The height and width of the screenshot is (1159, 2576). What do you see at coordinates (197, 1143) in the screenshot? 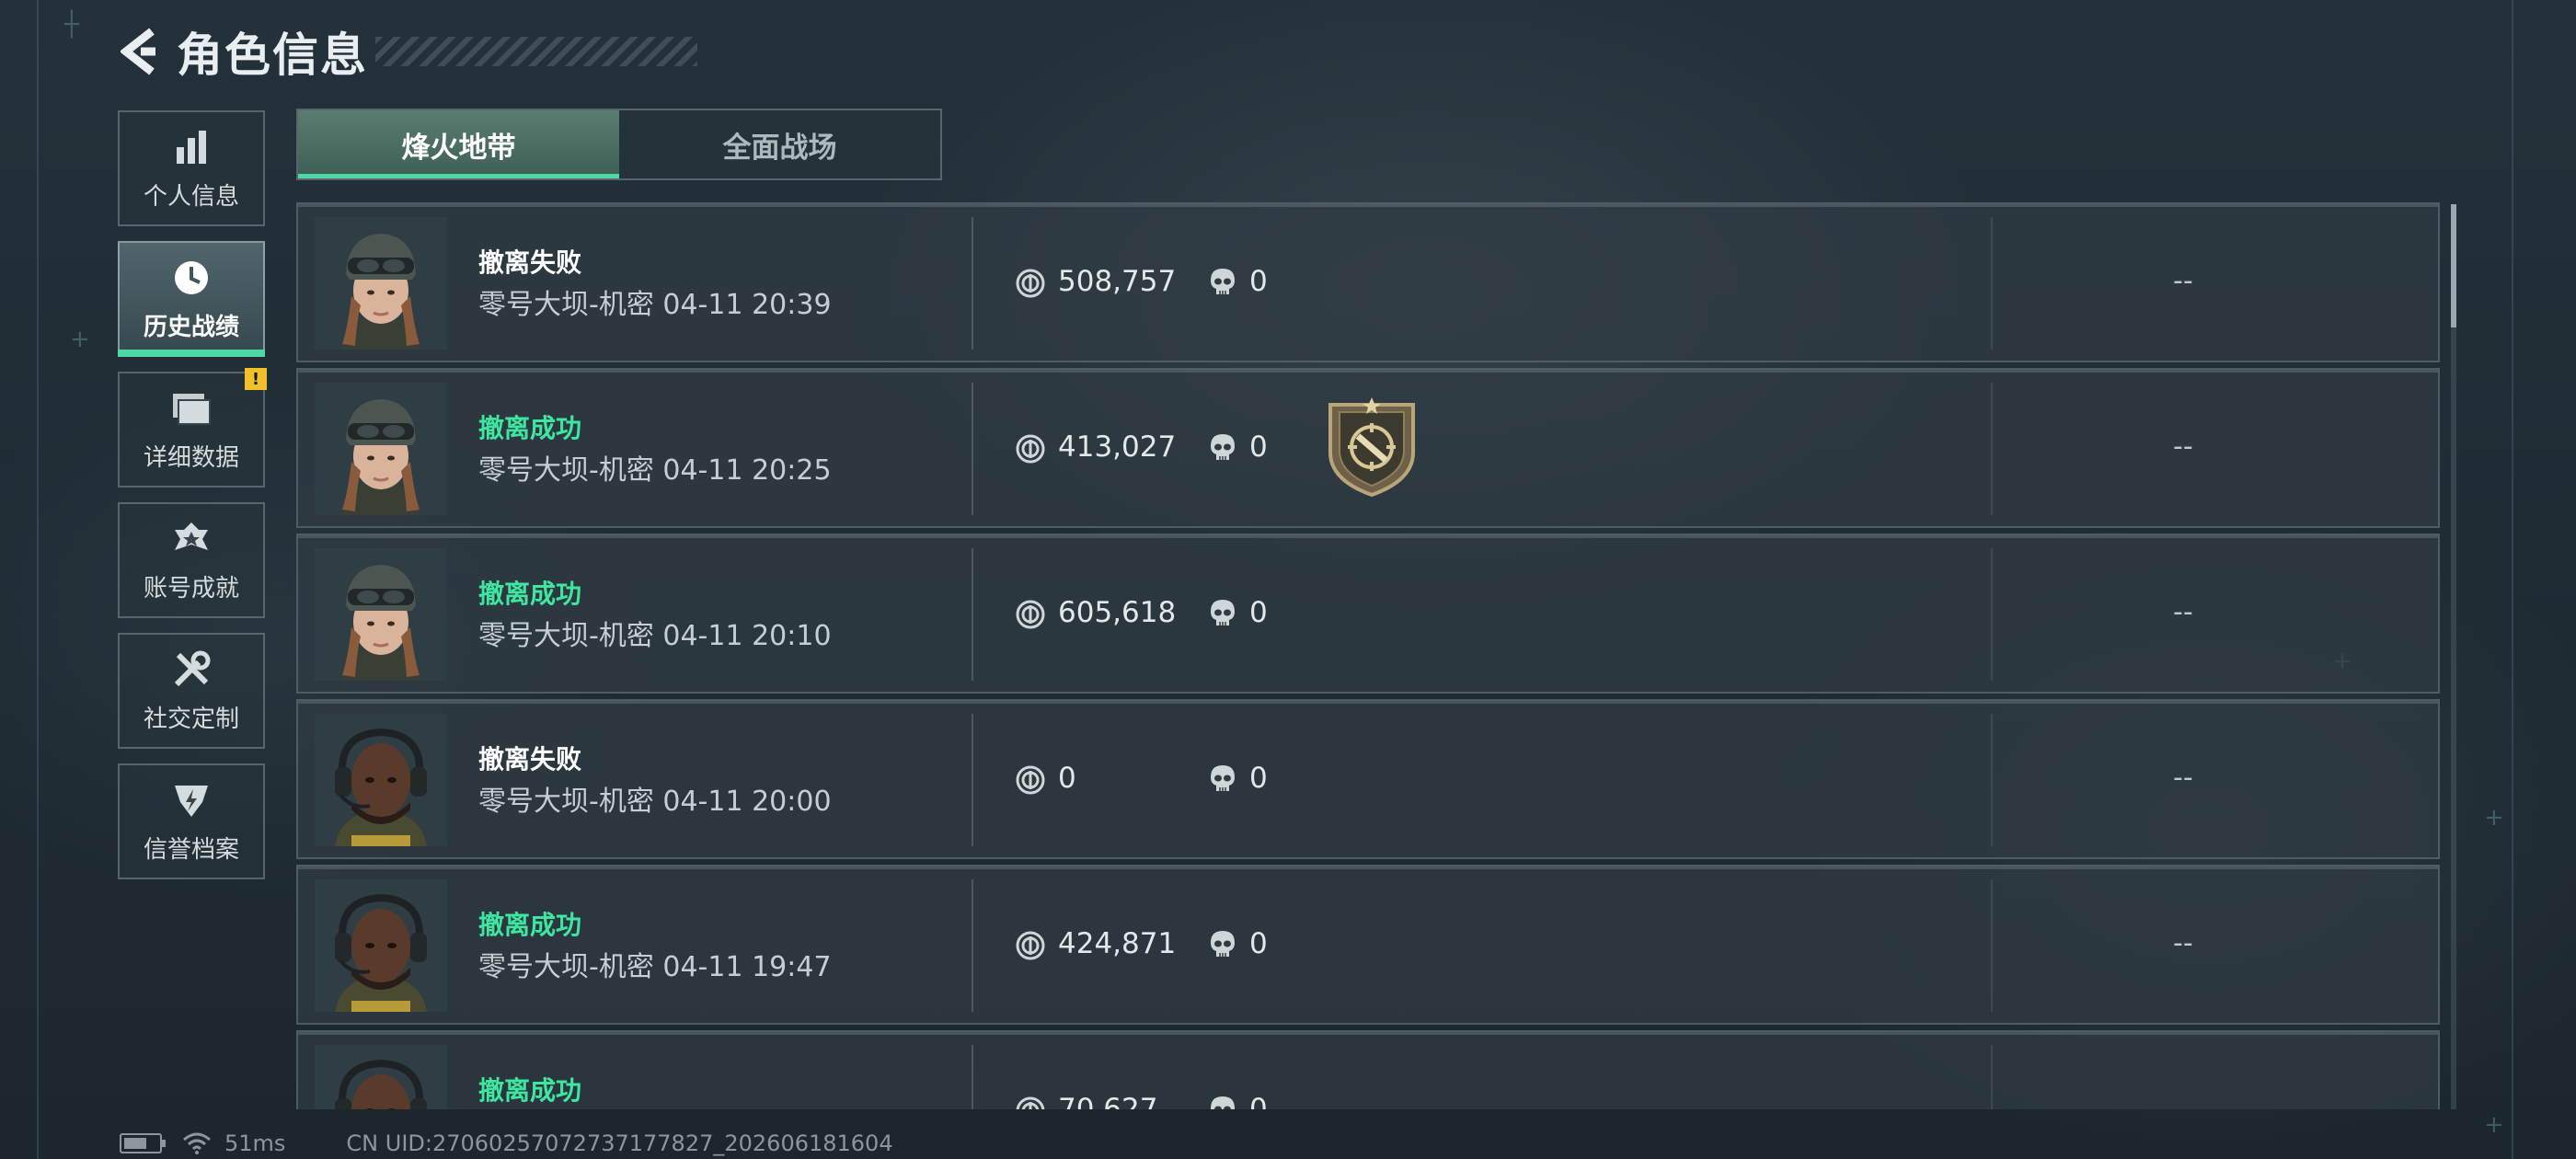
I see `wifi-icon` at bounding box center [197, 1143].